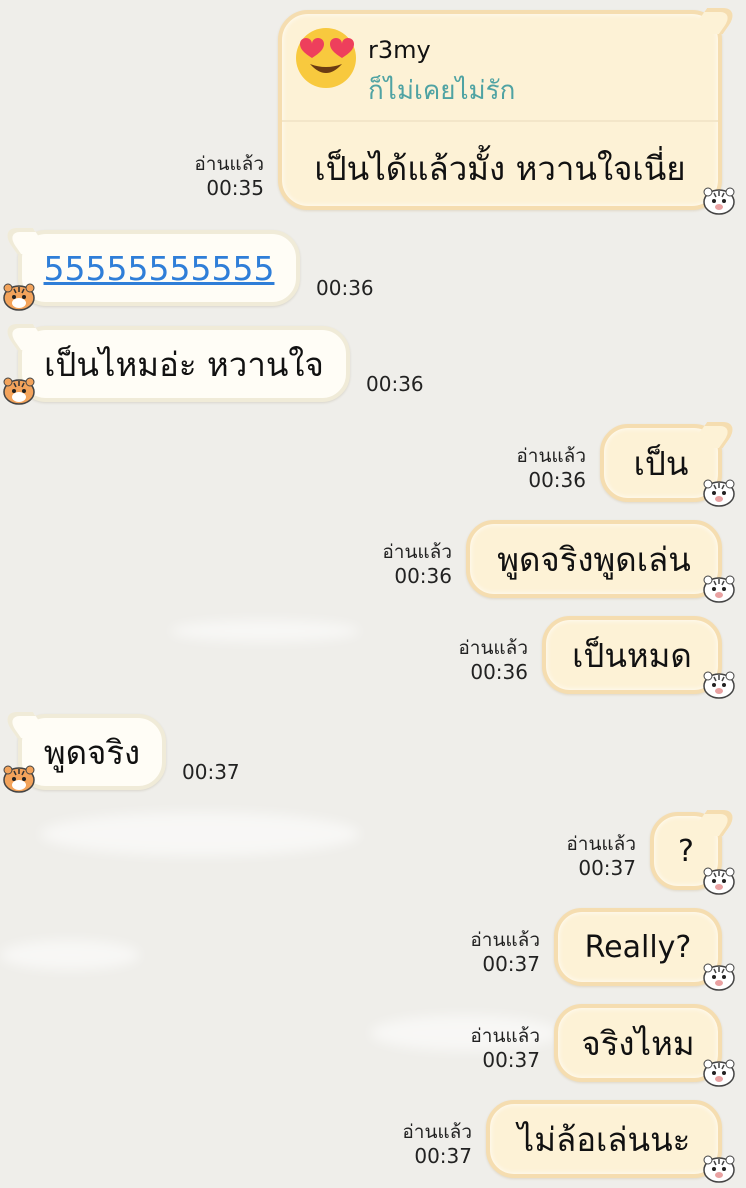  I want to click on outgoing-message-bubble: เป็นหมด, so click(632, 655).